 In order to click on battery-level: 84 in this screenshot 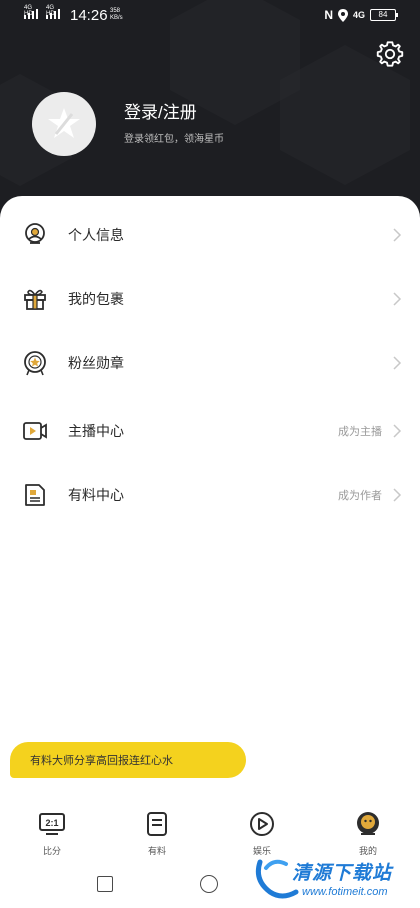, I will do `click(383, 14)`.